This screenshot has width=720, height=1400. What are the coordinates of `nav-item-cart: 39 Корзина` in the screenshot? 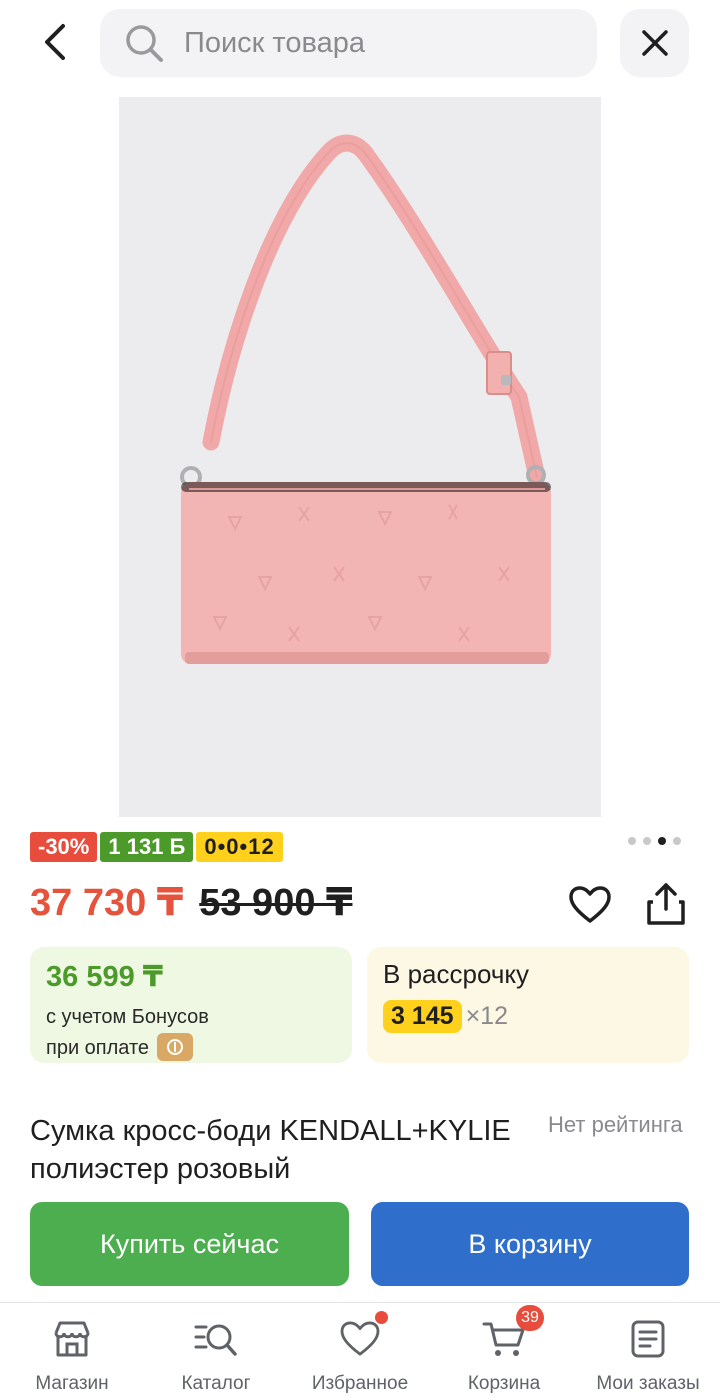 It's located at (504, 1351).